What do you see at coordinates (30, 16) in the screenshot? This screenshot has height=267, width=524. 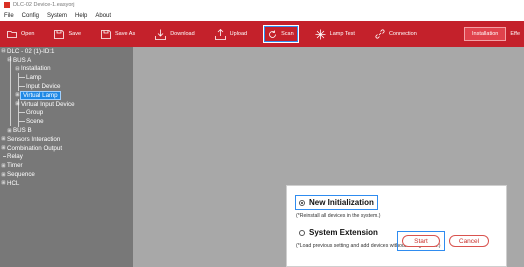 I see `menu-config: Config` at bounding box center [30, 16].